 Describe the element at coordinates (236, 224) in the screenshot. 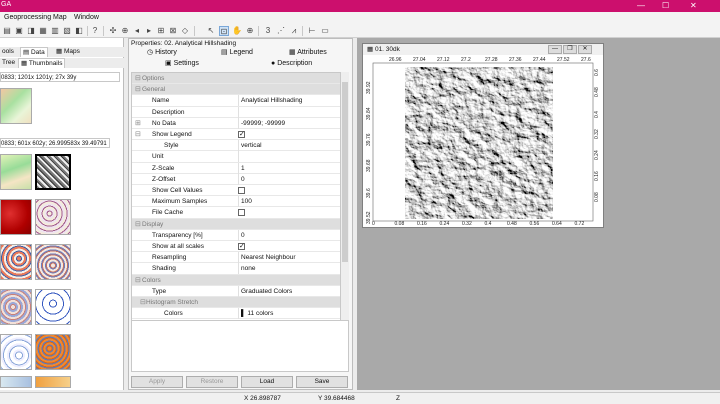

I see `property-category: ⊟ Display` at that location.